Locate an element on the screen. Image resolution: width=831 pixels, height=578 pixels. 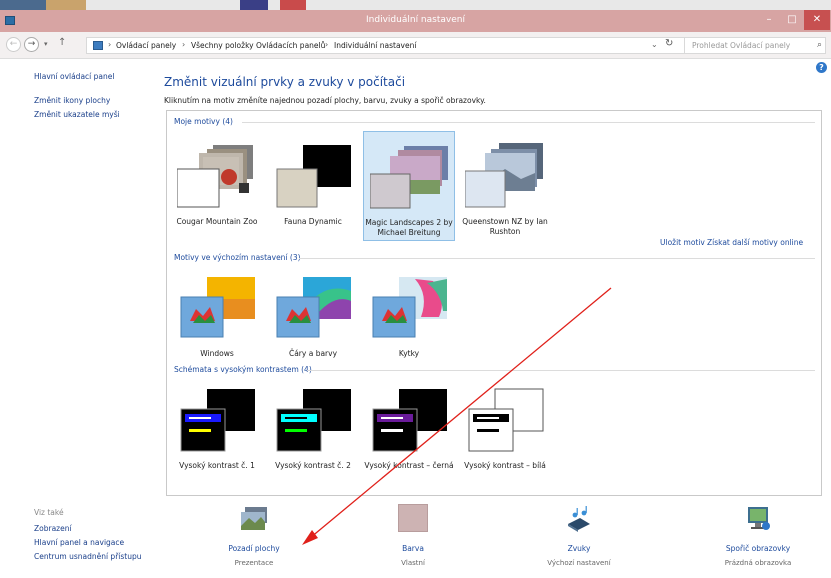
see-also-heading: Viz také is located at coordinates (49, 512).